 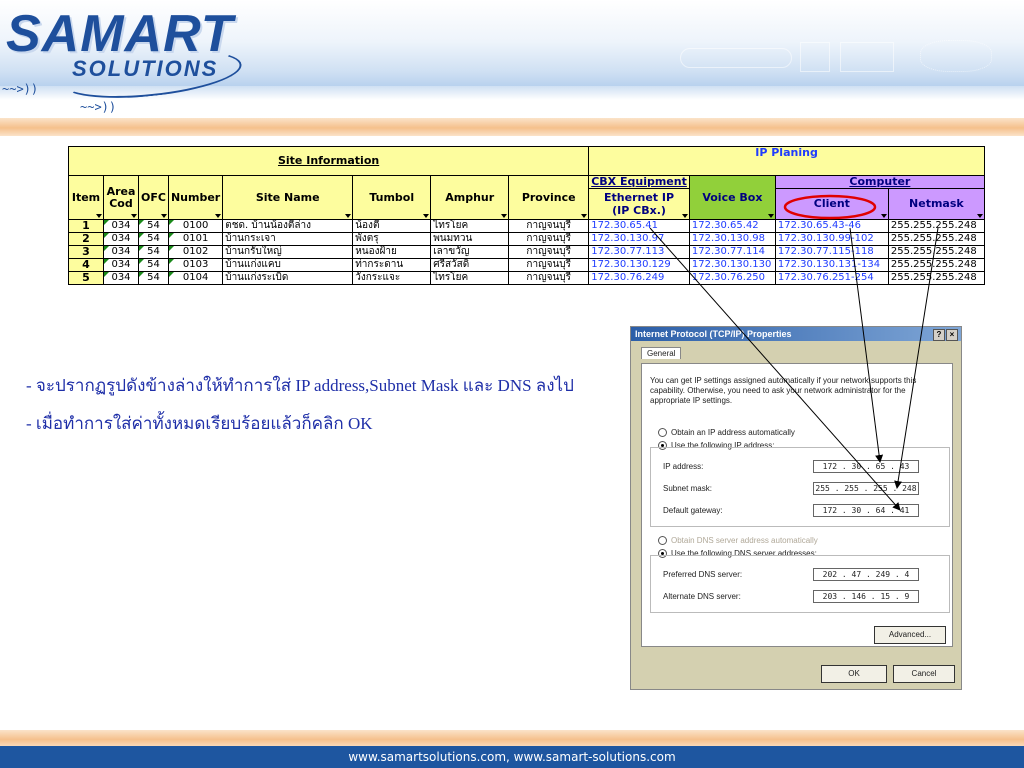 What do you see at coordinates (288, 226) in the screenshot?
I see `cell-site-name: ตชด. บ้านน้องตี้ล่าง` at bounding box center [288, 226].